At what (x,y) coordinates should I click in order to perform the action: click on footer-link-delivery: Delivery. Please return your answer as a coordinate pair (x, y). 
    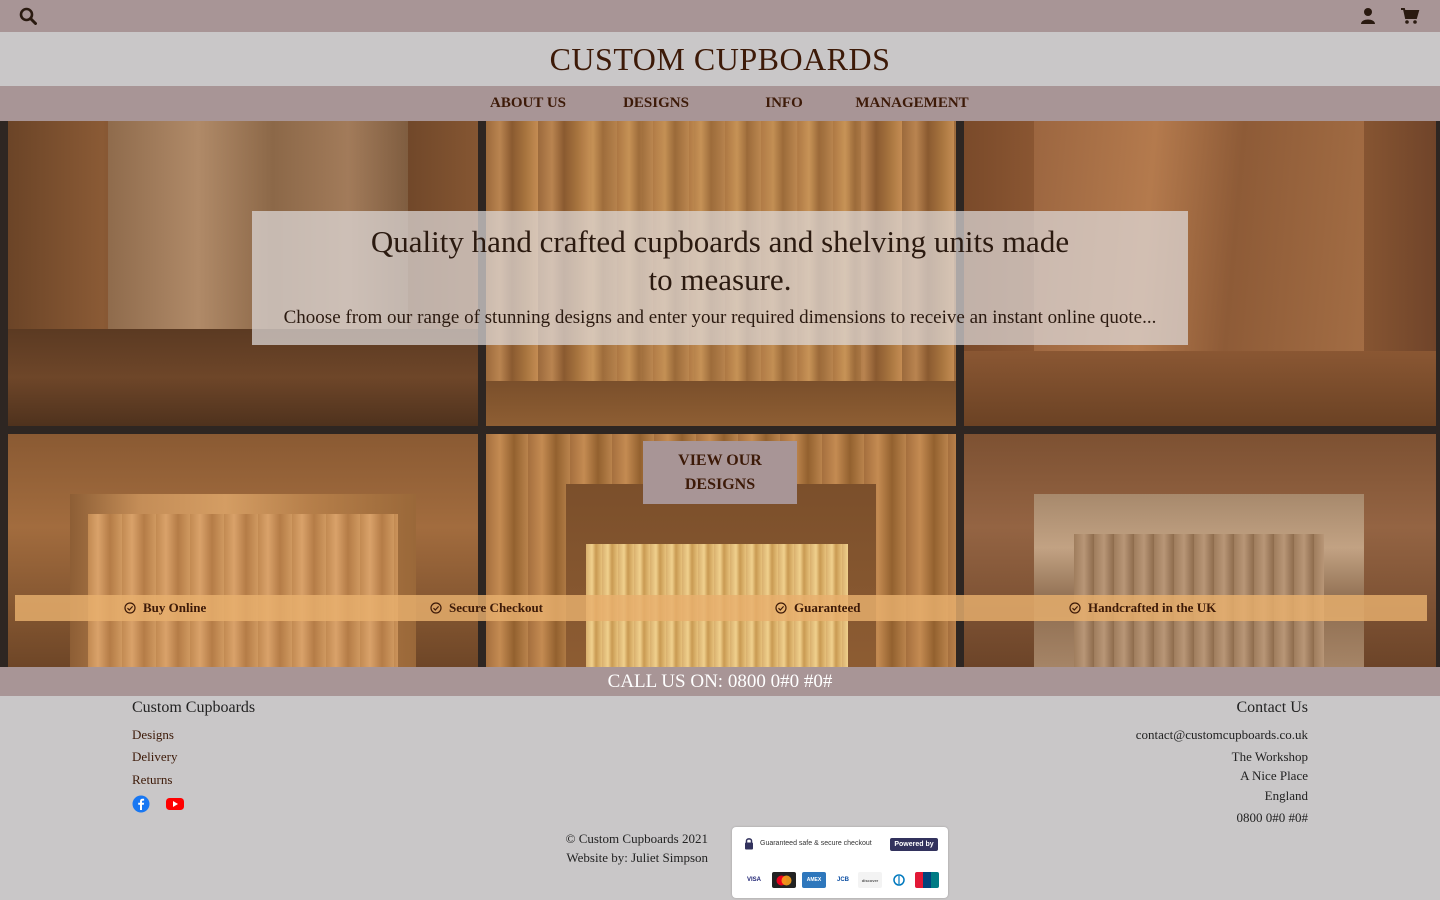
    Looking at the image, I should click on (154, 757).